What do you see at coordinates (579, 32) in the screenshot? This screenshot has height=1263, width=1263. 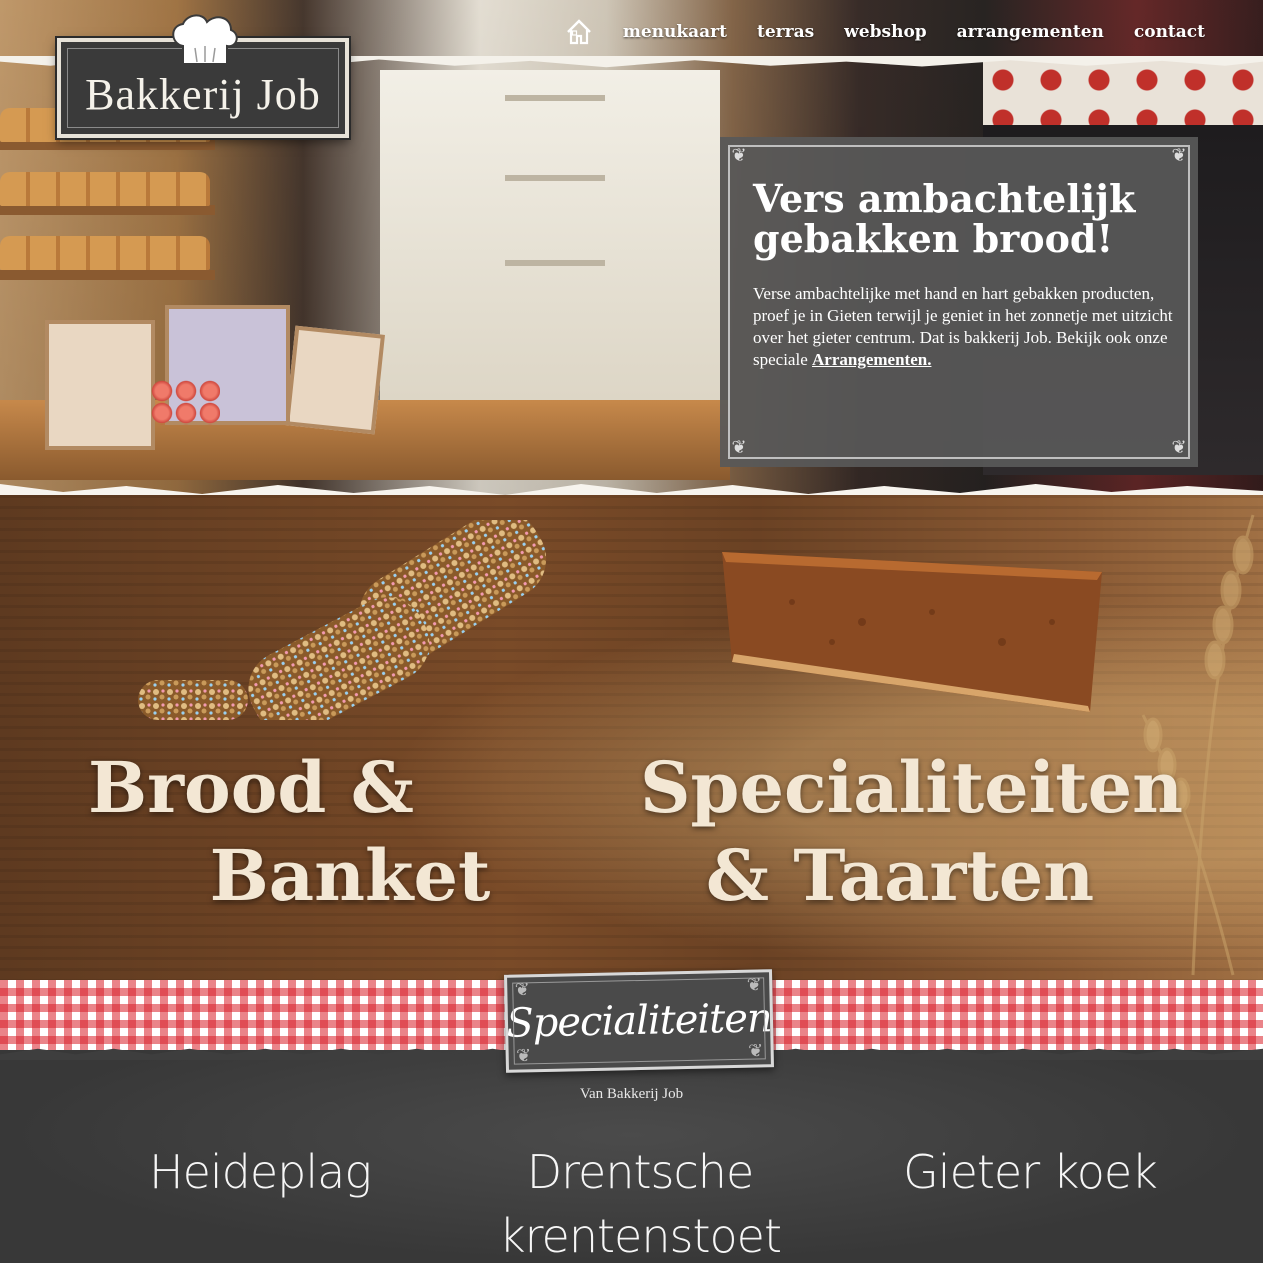 I see `home-icon` at bounding box center [579, 32].